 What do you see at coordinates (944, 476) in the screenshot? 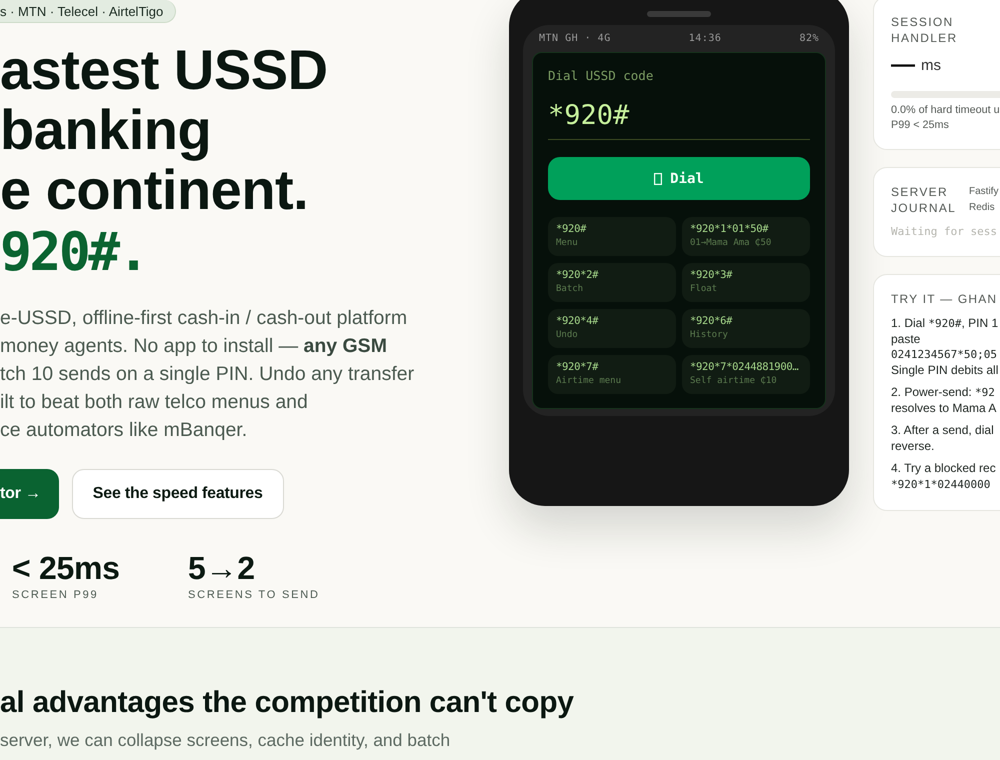
I see `step-text: 4. Try a blocked rec *920*1*02440000` at bounding box center [944, 476].